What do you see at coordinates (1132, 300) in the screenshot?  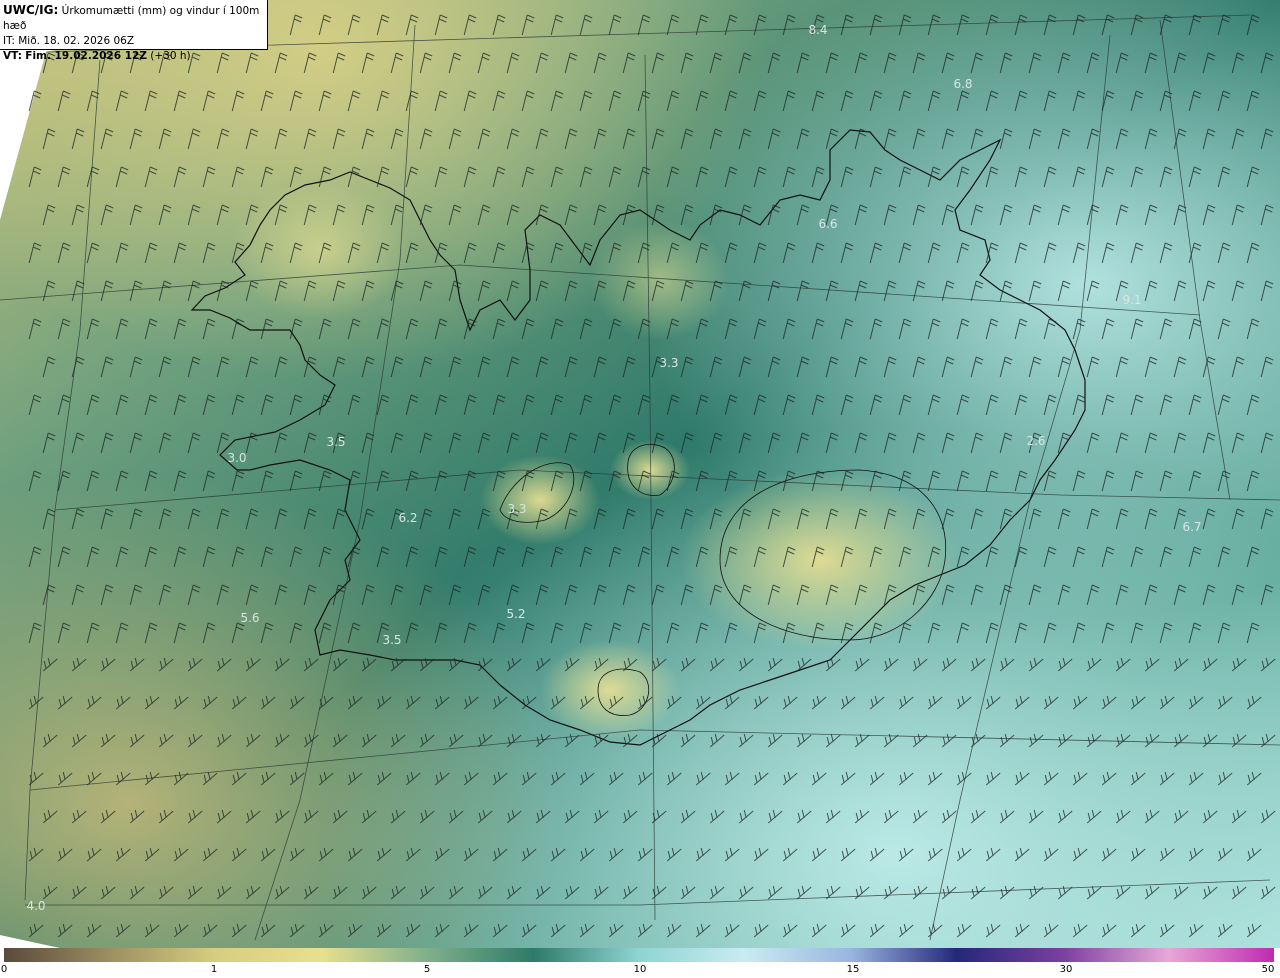 I see `map-value-label: 9.1` at bounding box center [1132, 300].